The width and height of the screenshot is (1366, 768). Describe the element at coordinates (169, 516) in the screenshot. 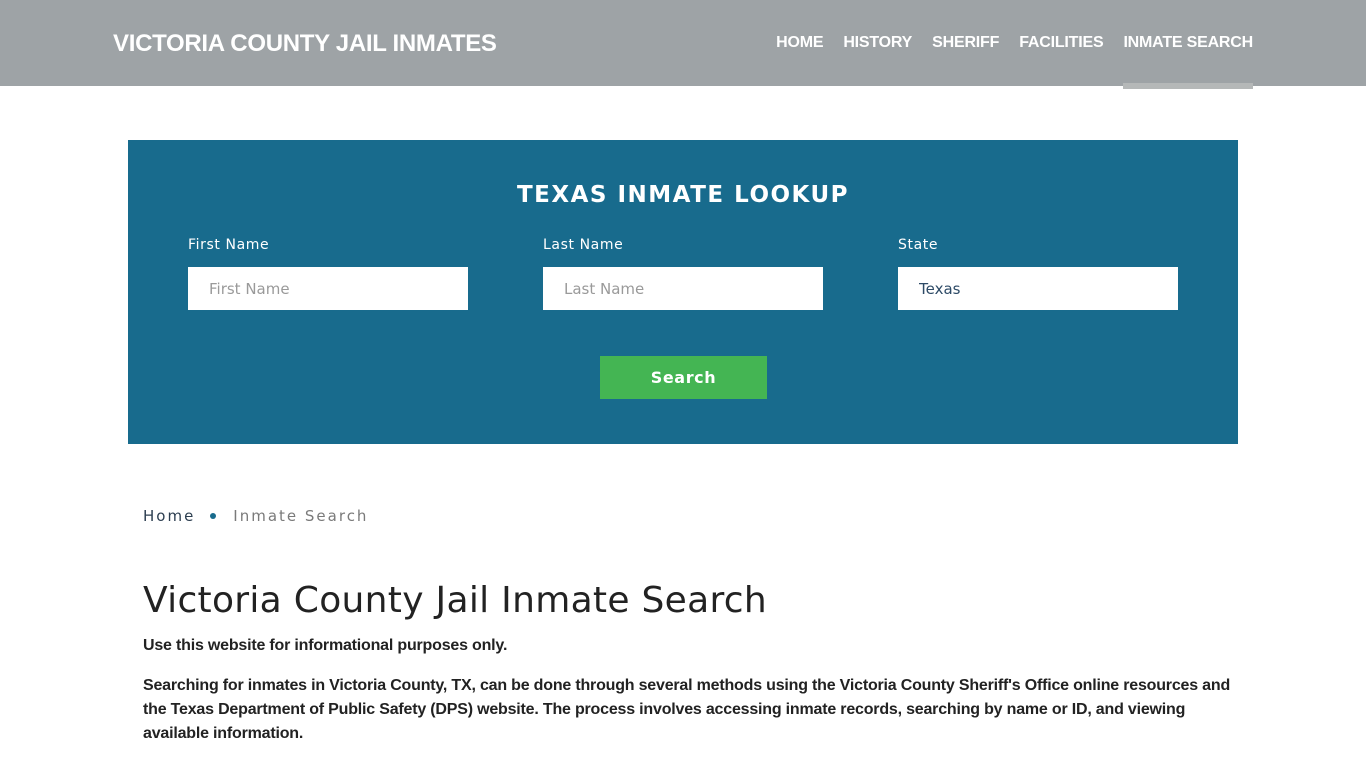

I see `breadcrumb-home-link: Home` at that location.